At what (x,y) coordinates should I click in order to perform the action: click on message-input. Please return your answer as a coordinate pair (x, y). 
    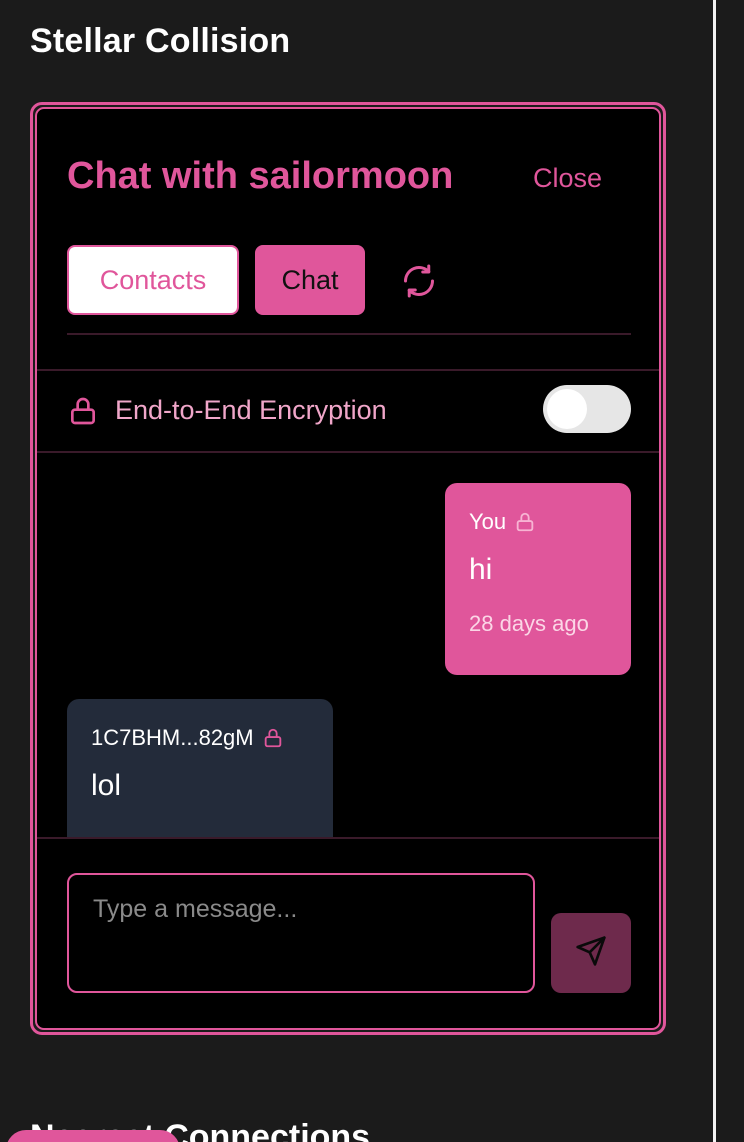
    Looking at the image, I should click on (301, 933).